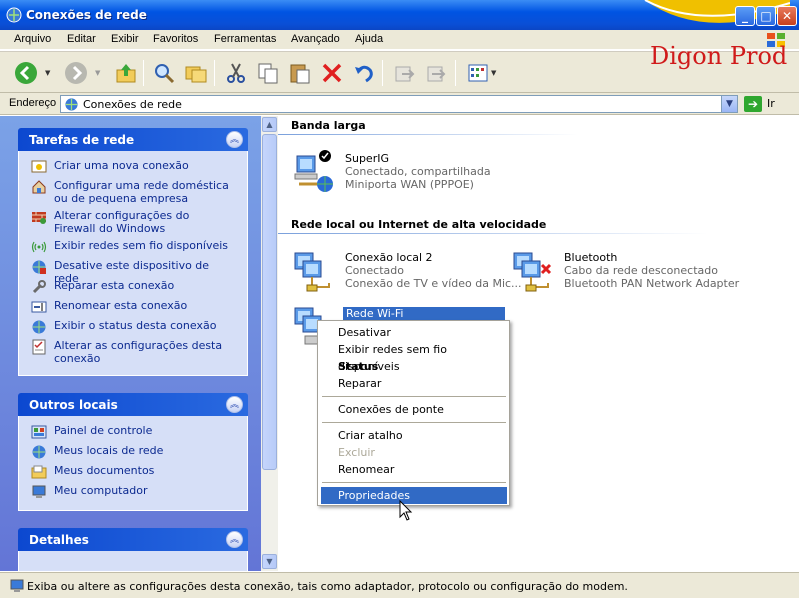 Image resolution: width=799 pixels, height=598 pixels. I want to click on task-create-connection: Criar uma nova conexão, so click(132, 167).